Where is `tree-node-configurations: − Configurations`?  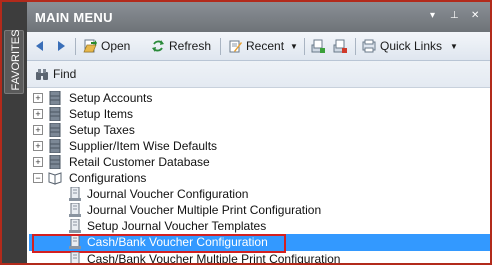
tree-node-configurations: − Configurations is located at coordinates (258, 178).